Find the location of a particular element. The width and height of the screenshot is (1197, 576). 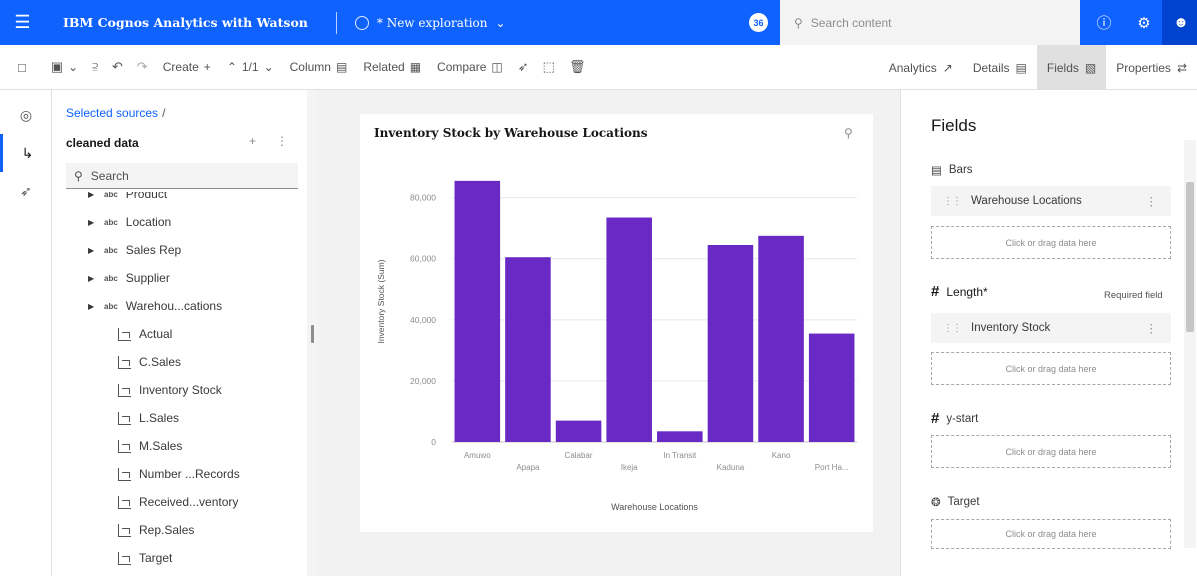

create-button: Create + is located at coordinates (187, 67).